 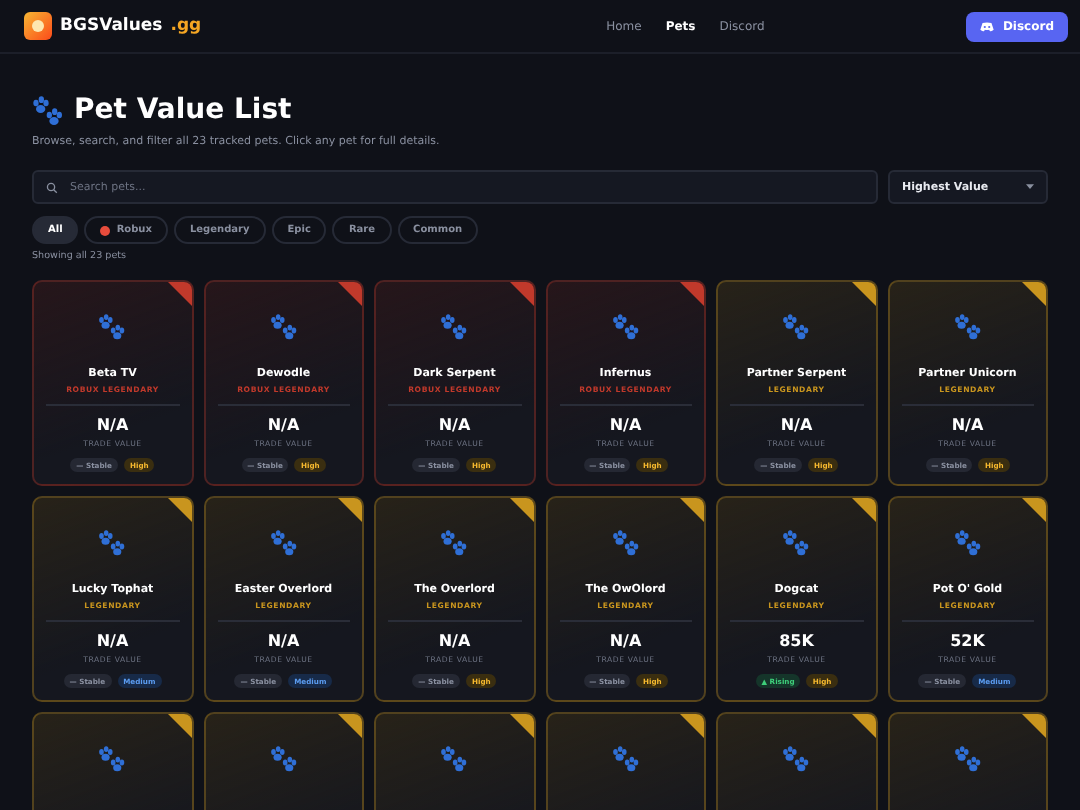 What do you see at coordinates (796, 641) in the screenshot?
I see `trade-value: 85K` at bounding box center [796, 641].